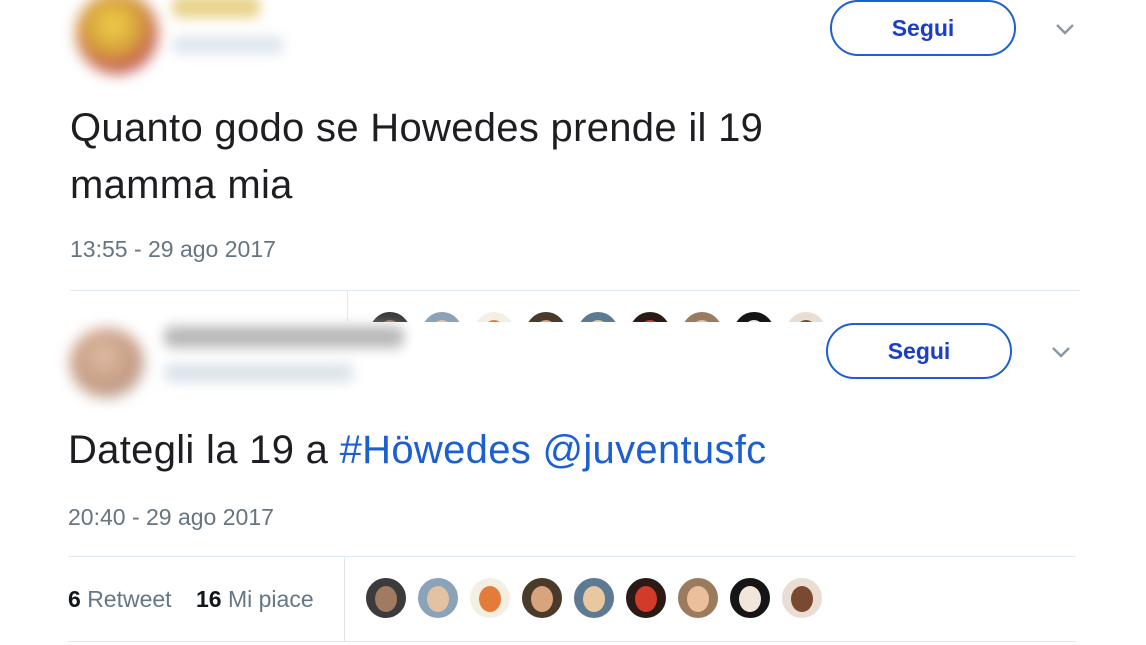 This screenshot has width=1146, height=645. I want to click on timestamp: 13:55 - 29 ago 2017, so click(173, 249).